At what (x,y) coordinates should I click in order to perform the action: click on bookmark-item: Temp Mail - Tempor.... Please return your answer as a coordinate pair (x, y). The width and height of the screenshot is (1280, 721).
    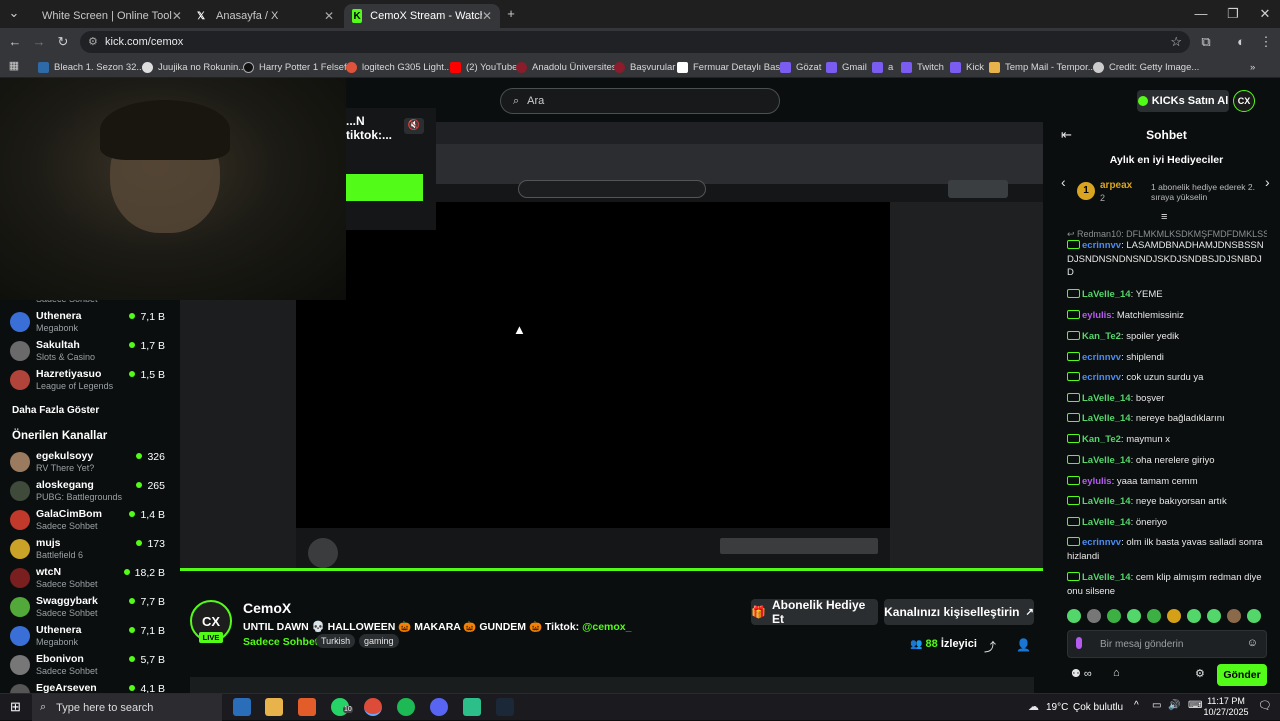
    Looking at the image, I should click on (1042, 67).